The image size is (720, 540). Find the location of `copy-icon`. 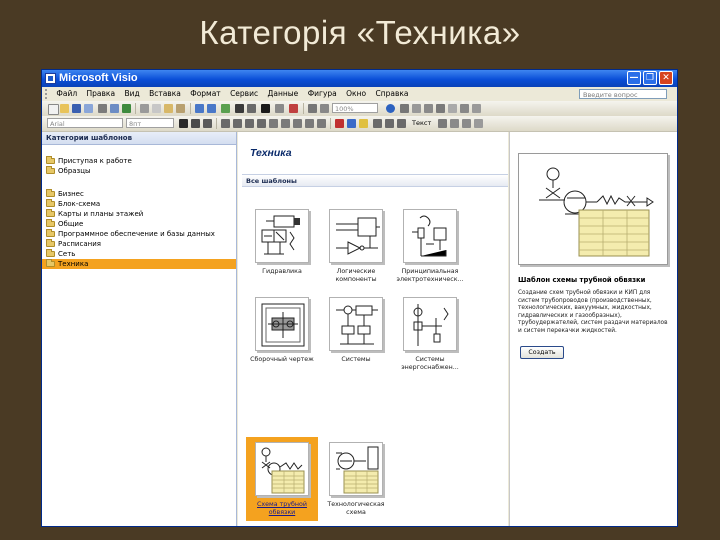

copy-icon is located at coordinates (156, 108).